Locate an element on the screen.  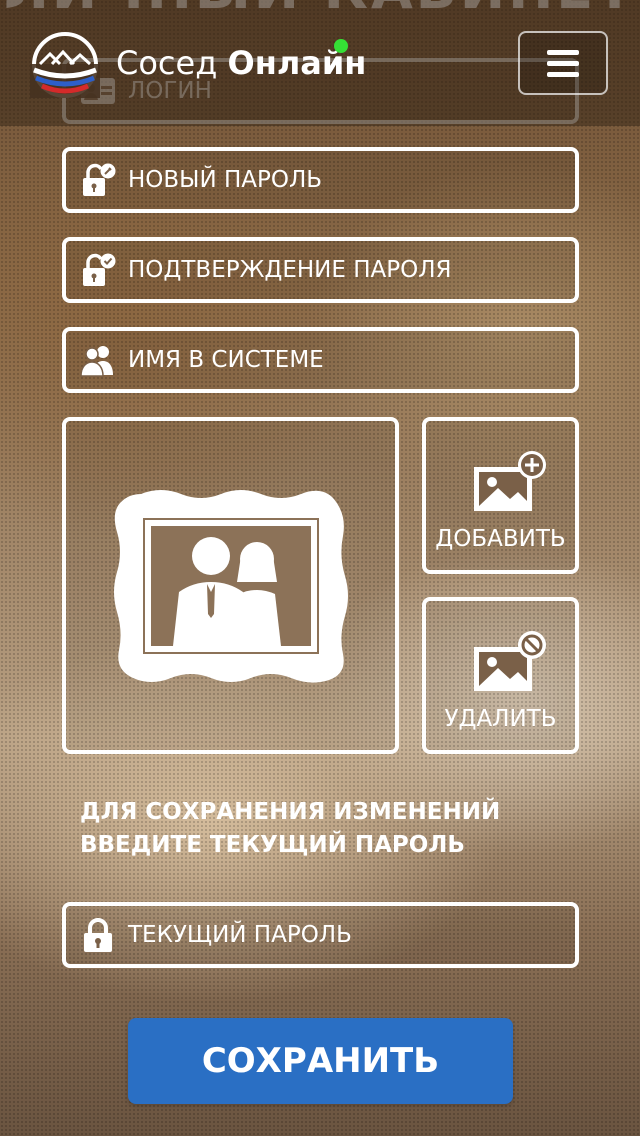
logo is located at coordinates (65, 65).